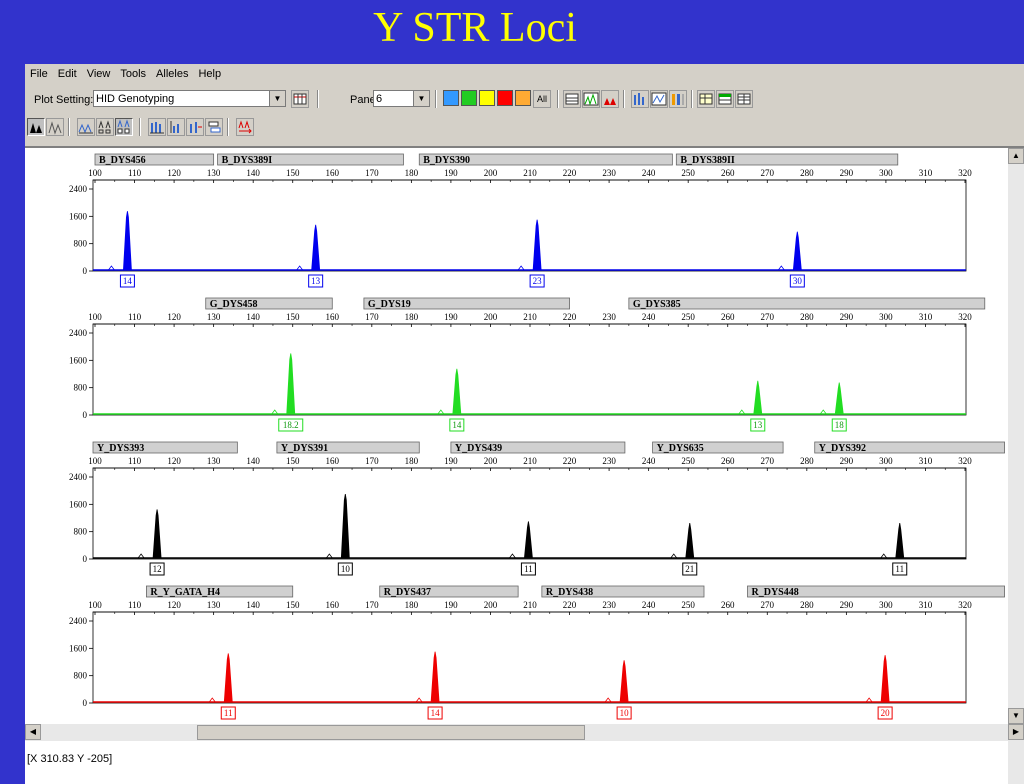 This screenshot has height=784, width=1024. What do you see at coordinates (214, 127) in the screenshot?
I see `offset-button` at bounding box center [214, 127].